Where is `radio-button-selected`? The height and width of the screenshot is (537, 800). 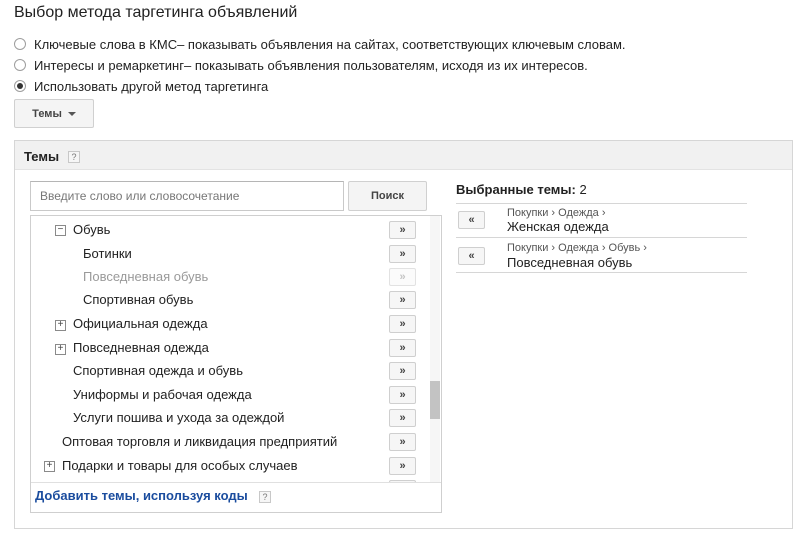 radio-button-selected is located at coordinates (20, 86).